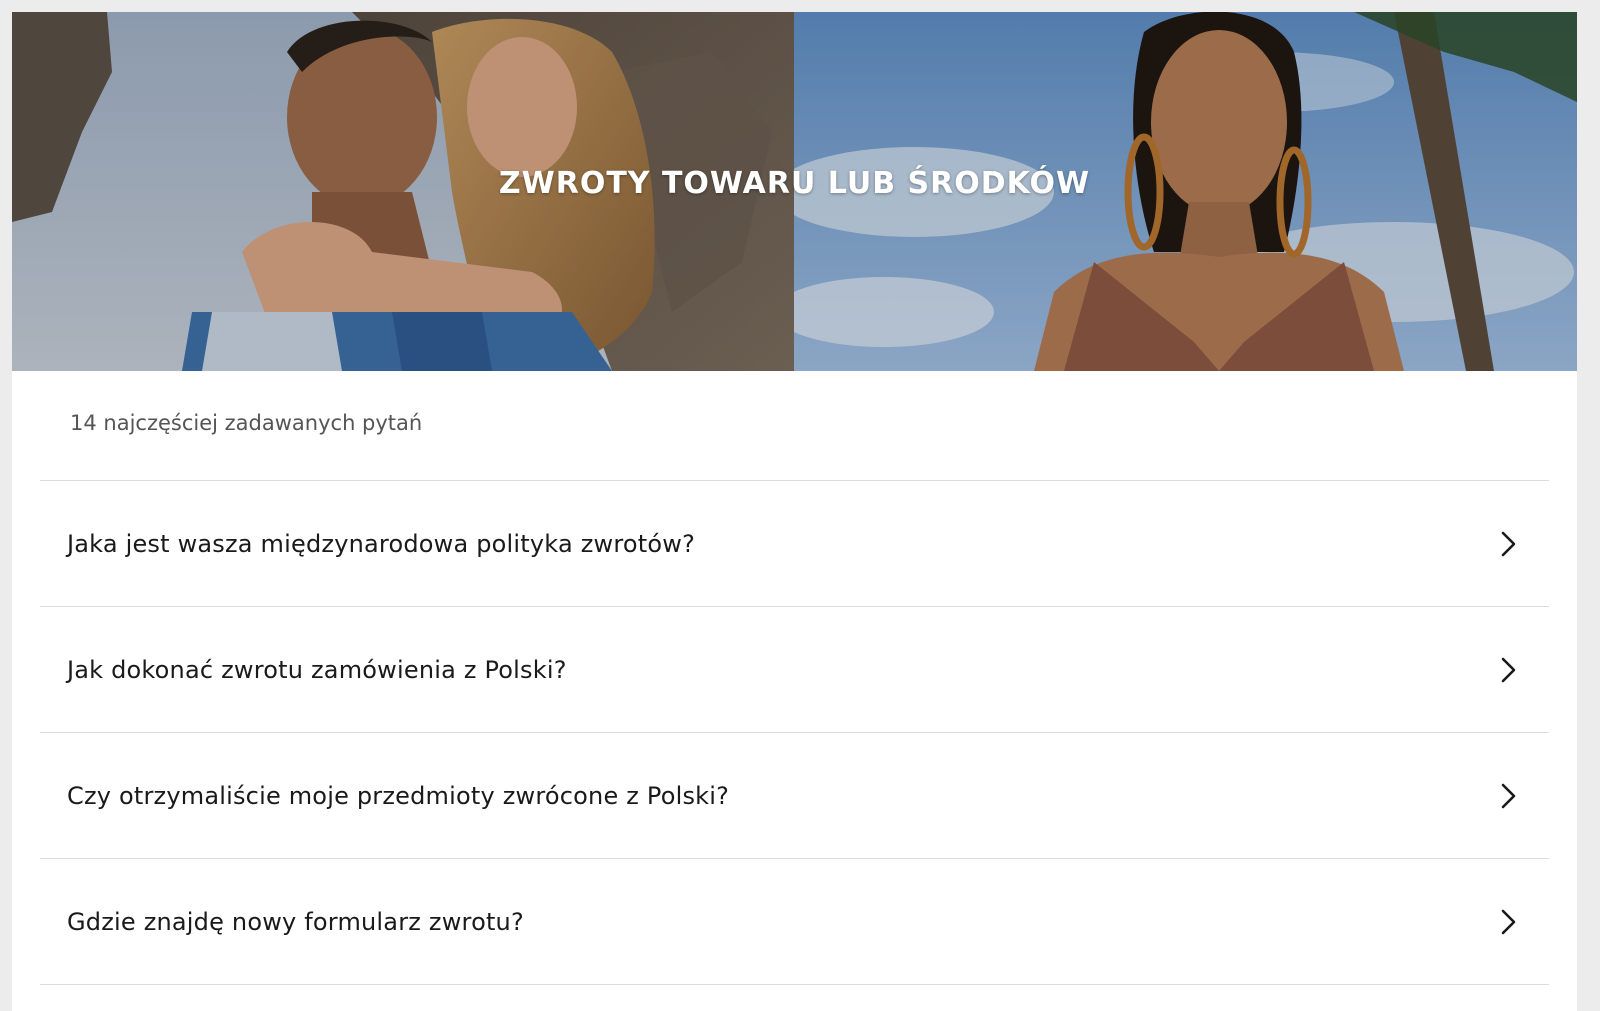 The image size is (1600, 1011). What do you see at coordinates (794, 183) in the screenshot?
I see `page-title: ZWROTY TOWARU LUB ŚRODKÓW` at bounding box center [794, 183].